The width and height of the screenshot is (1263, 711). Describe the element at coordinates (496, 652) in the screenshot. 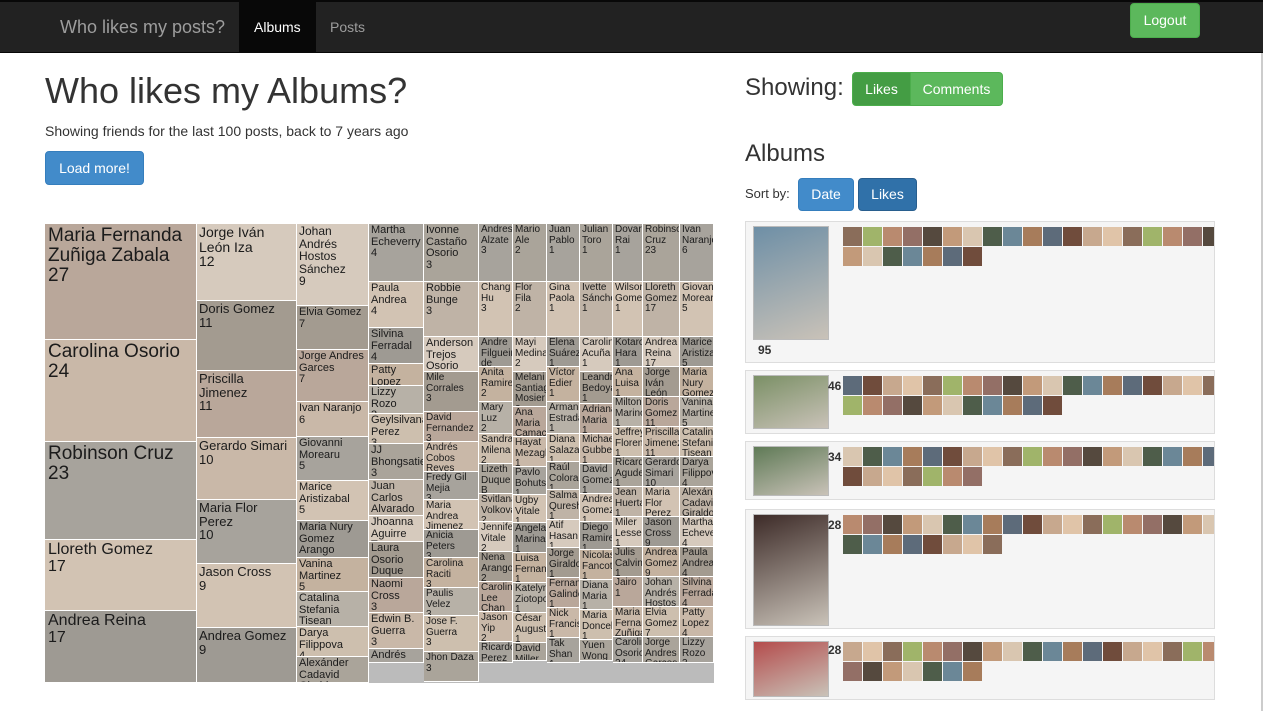

I see `treemap-cell: Ricardo Perez R2` at that location.